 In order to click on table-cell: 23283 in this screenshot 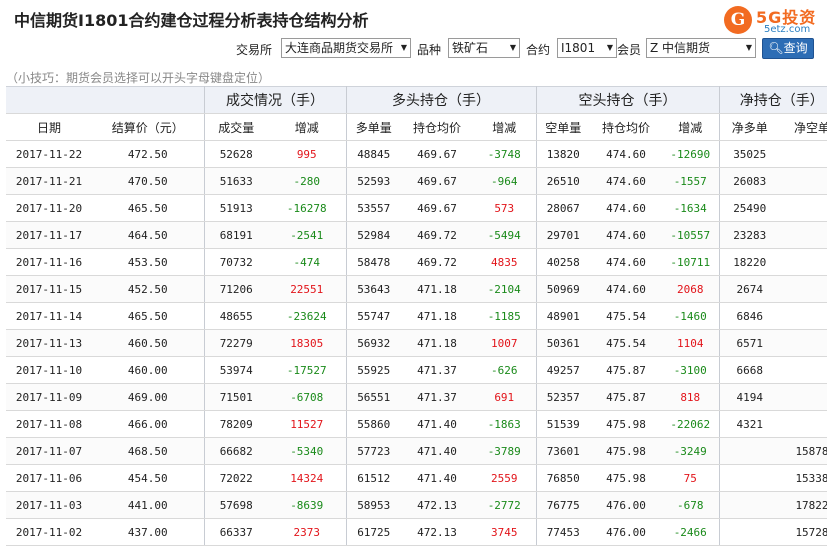, I will do `click(749, 235)`.